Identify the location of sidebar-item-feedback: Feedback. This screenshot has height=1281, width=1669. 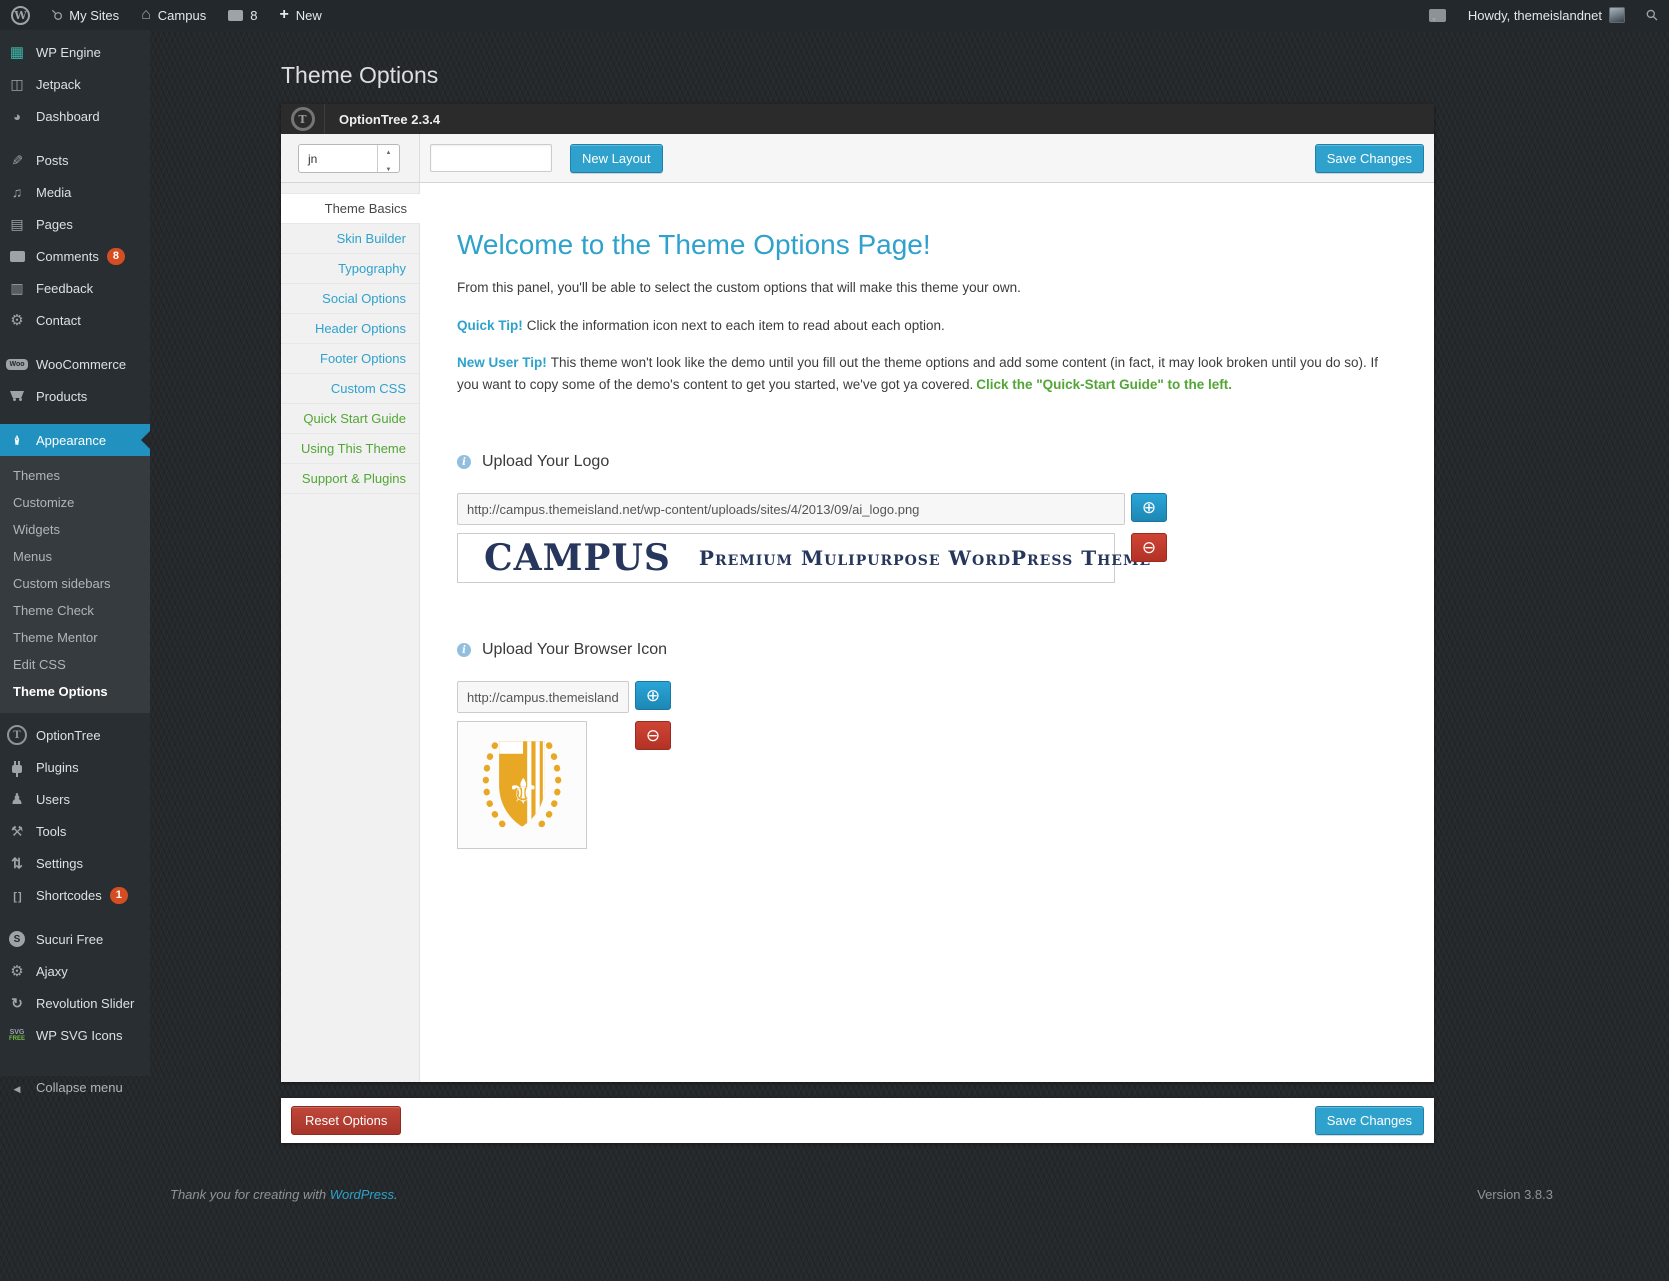
(75, 288).